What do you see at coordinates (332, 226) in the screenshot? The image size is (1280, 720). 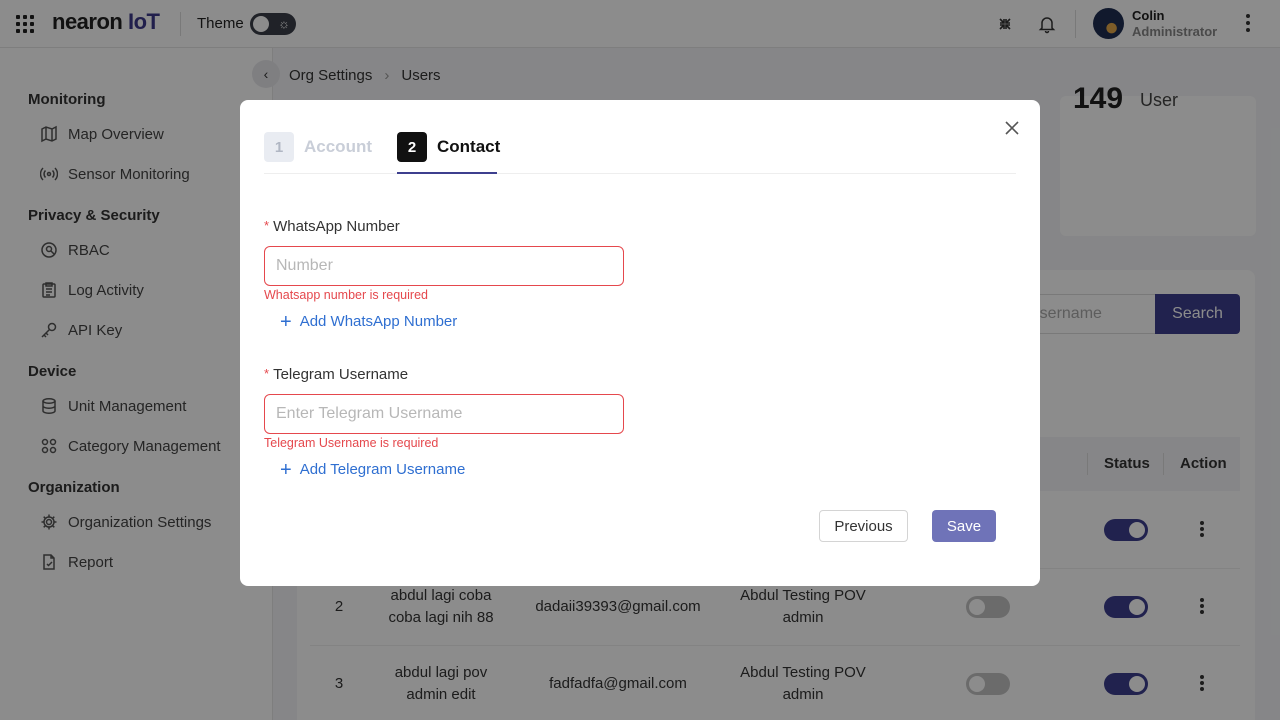 I see `whatsapp-label: * WhatsApp Number` at bounding box center [332, 226].